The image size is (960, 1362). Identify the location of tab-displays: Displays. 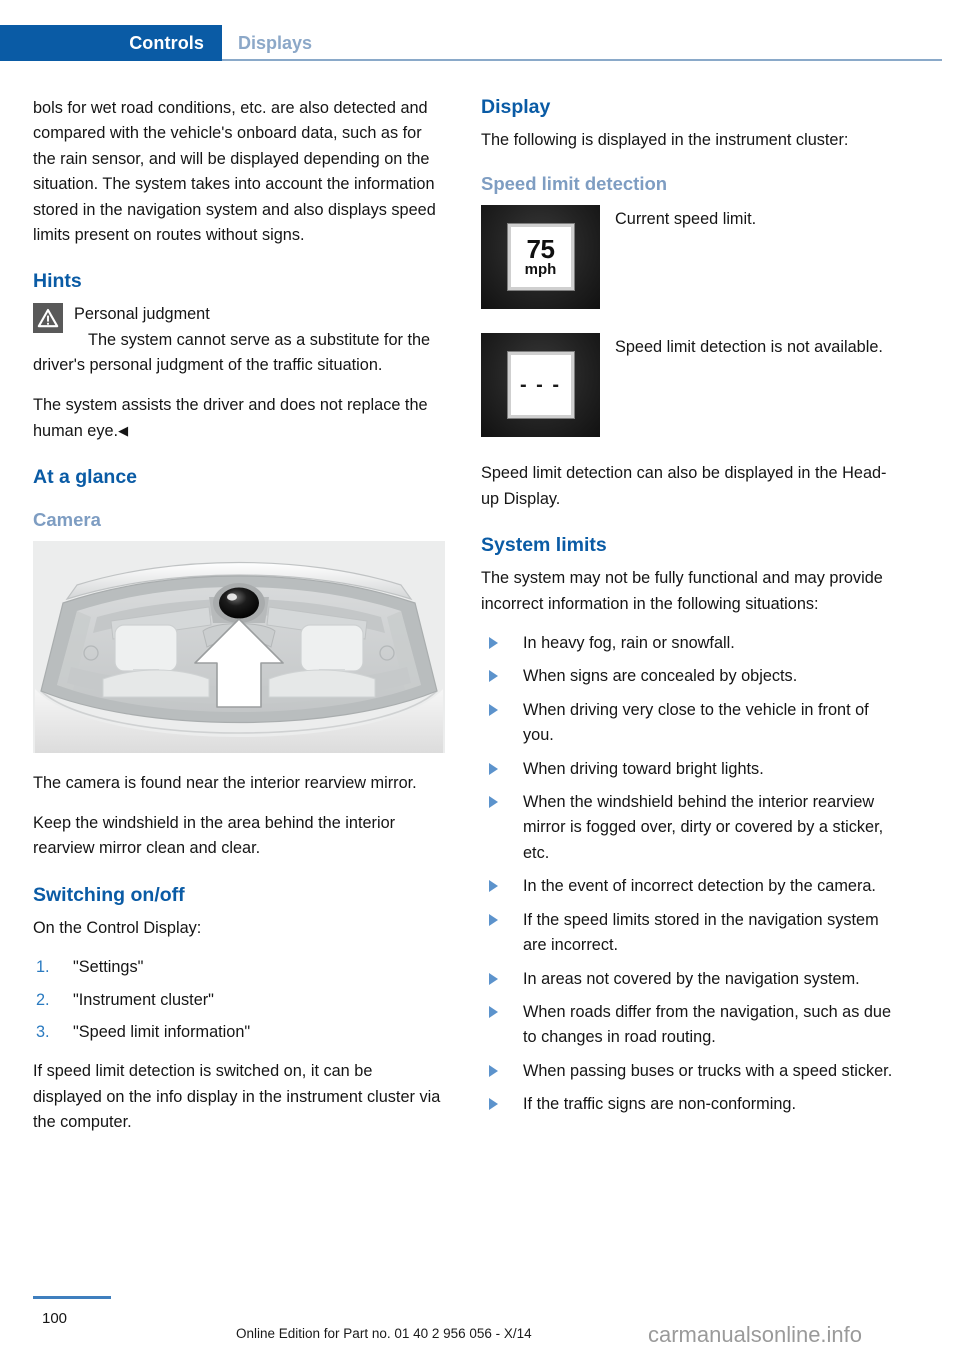
(275, 43).